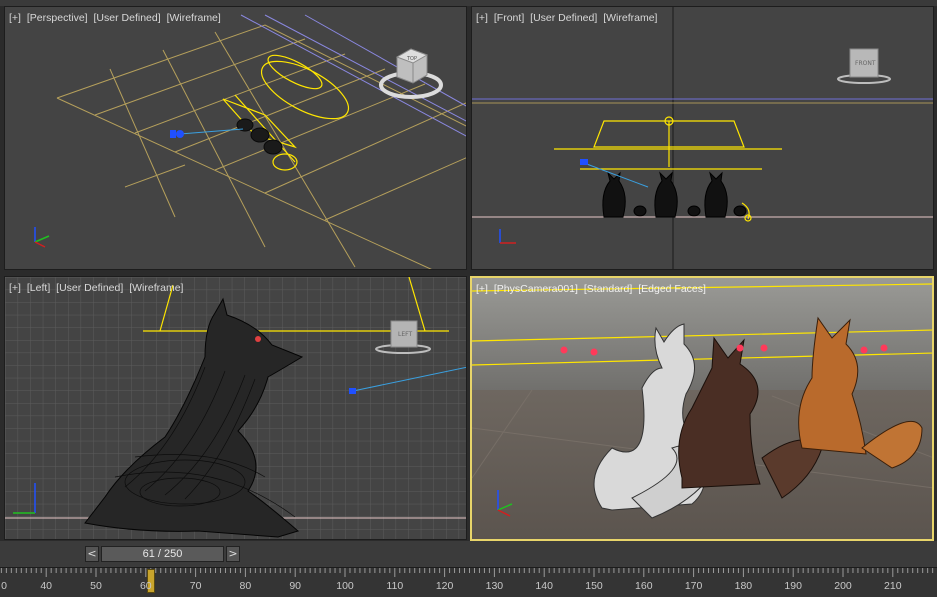  Describe the element at coordinates (245, 586) in the screenshot. I see `track-bar-tick-label: 80` at that location.